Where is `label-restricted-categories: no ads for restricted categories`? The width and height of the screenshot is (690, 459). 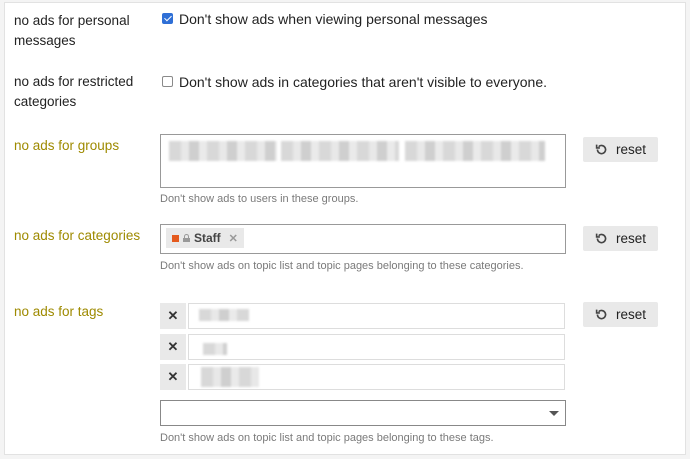
label-restricted-categories: no ads for restricted categories is located at coordinates (74, 91).